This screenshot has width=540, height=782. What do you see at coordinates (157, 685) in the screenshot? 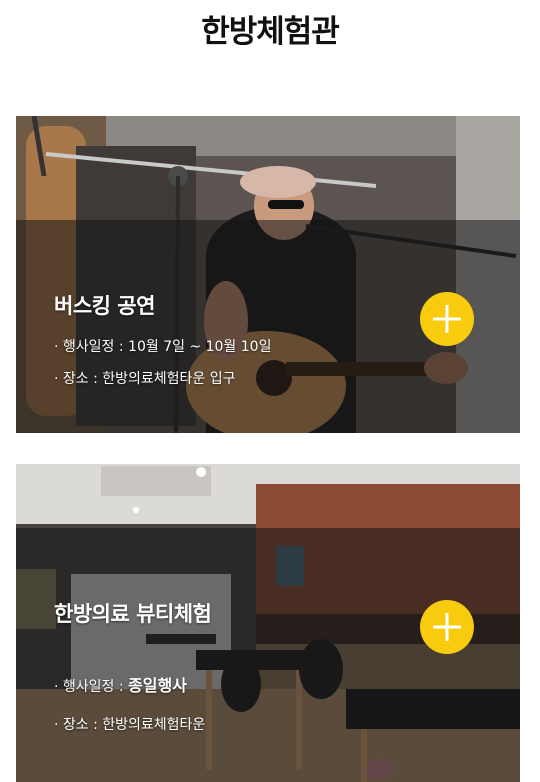
I see `schedule-value: 종일행사` at bounding box center [157, 685].